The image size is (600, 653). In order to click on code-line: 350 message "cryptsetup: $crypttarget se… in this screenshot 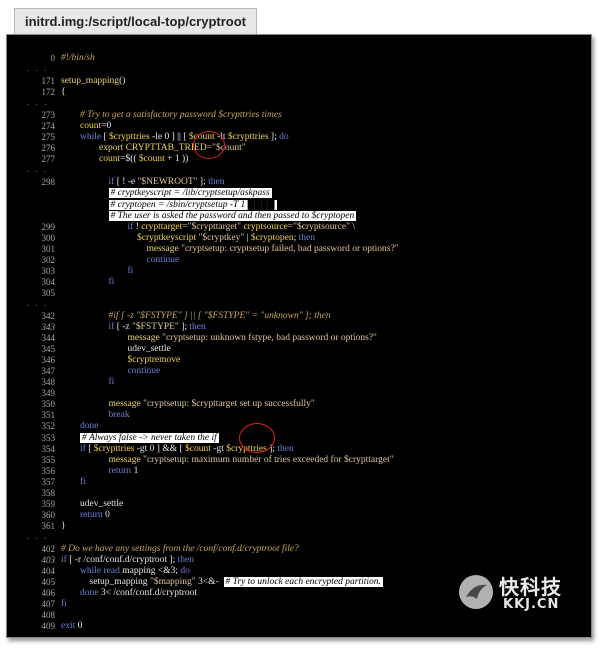, I will do `click(299, 404)`.